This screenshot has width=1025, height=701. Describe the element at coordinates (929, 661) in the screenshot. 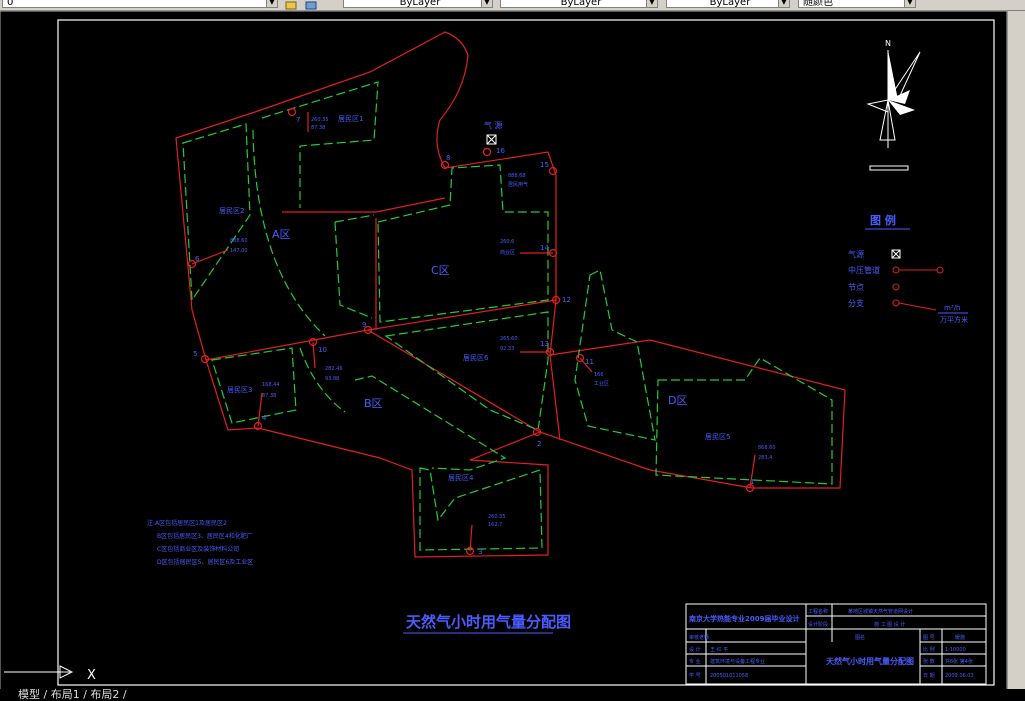

I see `tb-sheets-label: 张 数` at that location.